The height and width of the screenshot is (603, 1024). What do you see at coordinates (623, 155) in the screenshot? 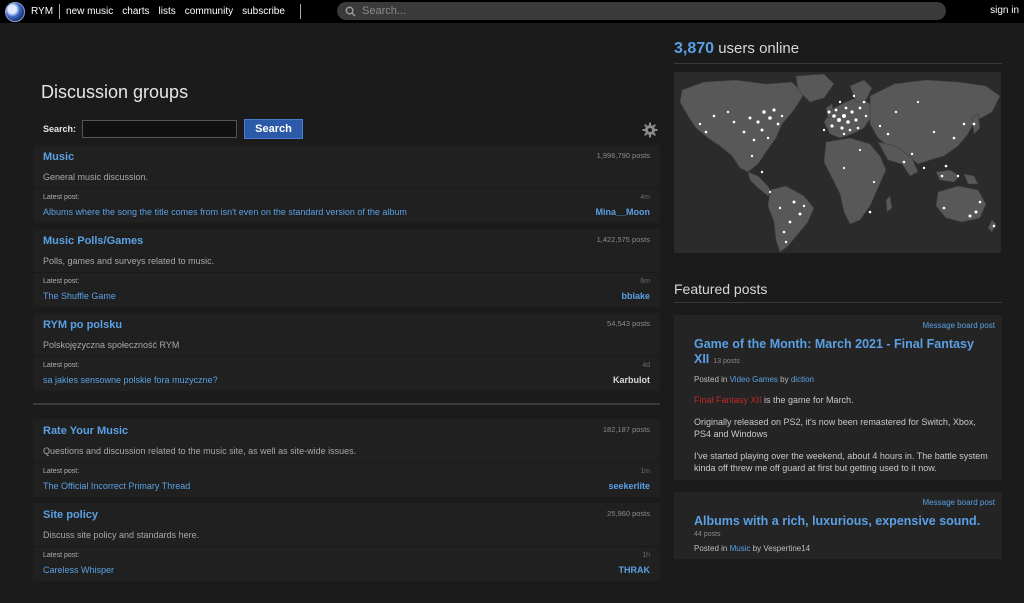
I see `post-count: 1,996,790 posts` at bounding box center [623, 155].